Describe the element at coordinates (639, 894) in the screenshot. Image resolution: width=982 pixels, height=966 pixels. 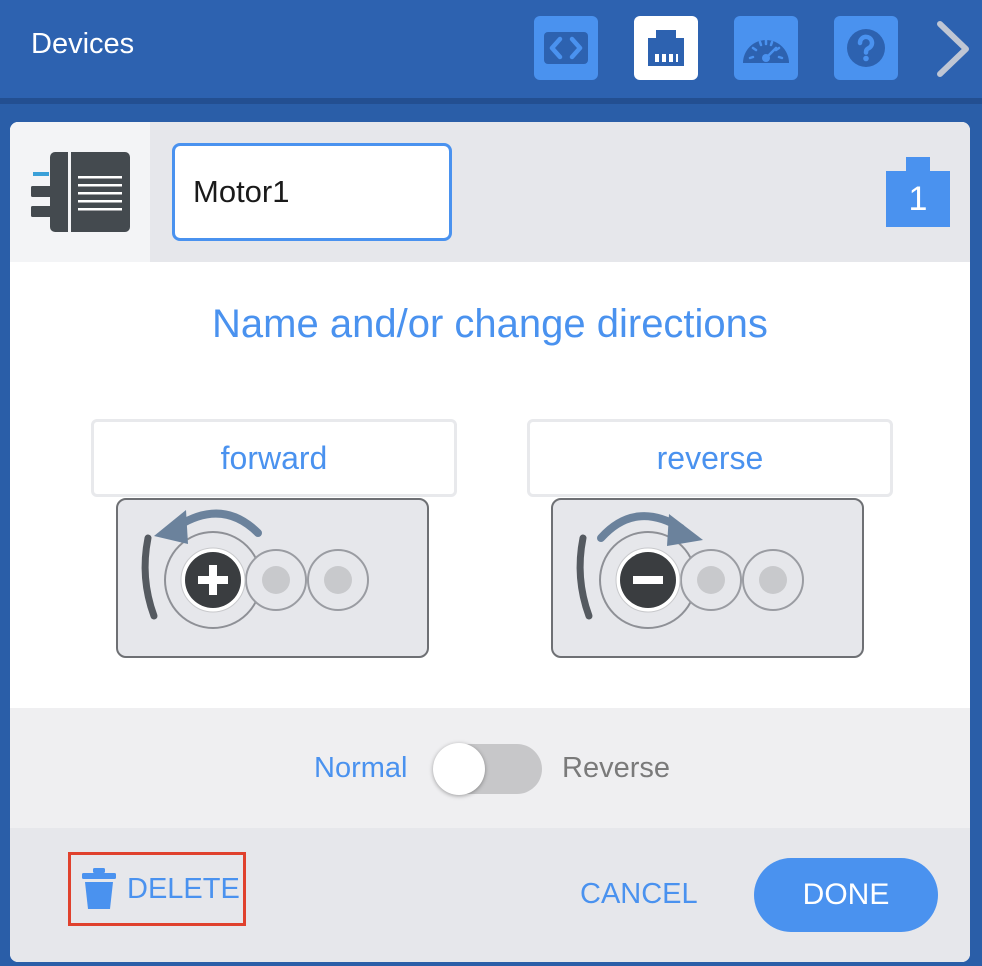
I see `cancel-button: CANCEL` at that location.